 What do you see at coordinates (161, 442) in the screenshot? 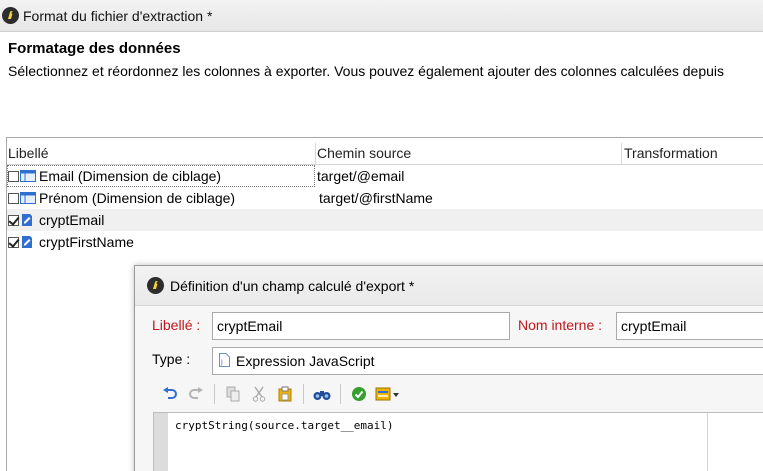
I see `editor-gutter` at bounding box center [161, 442].